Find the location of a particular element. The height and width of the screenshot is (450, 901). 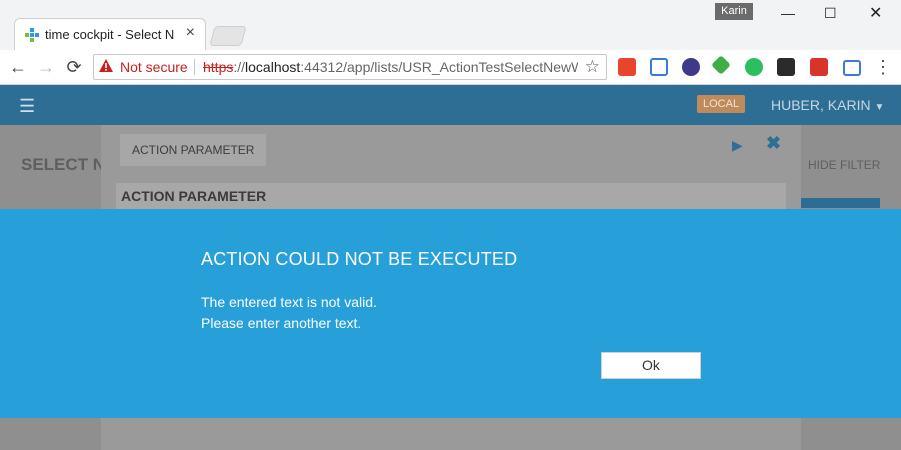

menu-icon: ⋮ is located at coordinates (883, 67).